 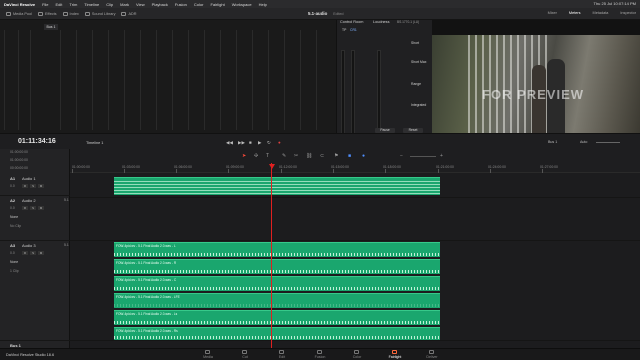 What do you see at coordinates (59, 4) in the screenshot?
I see `menu-edit: Edit` at bounding box center [59, 4].